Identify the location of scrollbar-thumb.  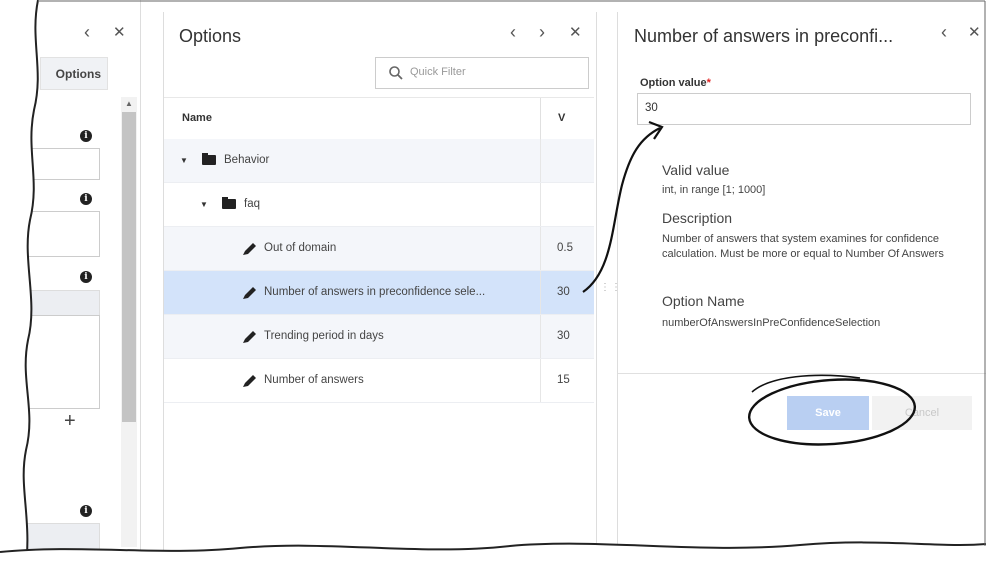
(129, 267).